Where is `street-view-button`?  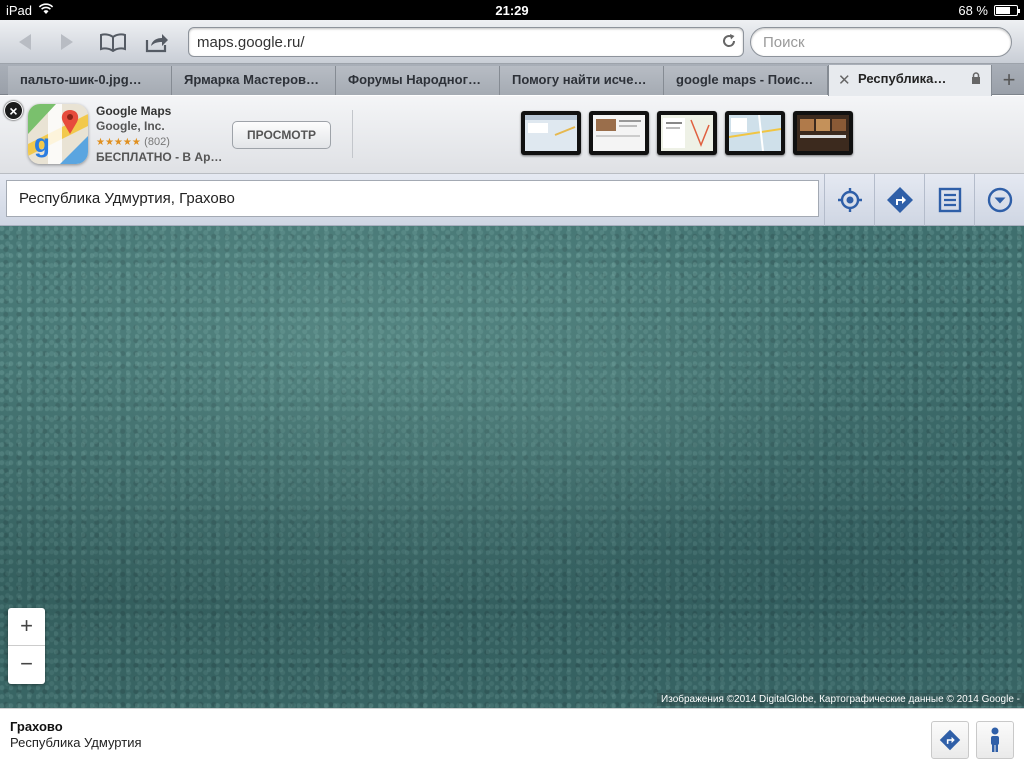
street-view-button is located at coordinates (995, 740).